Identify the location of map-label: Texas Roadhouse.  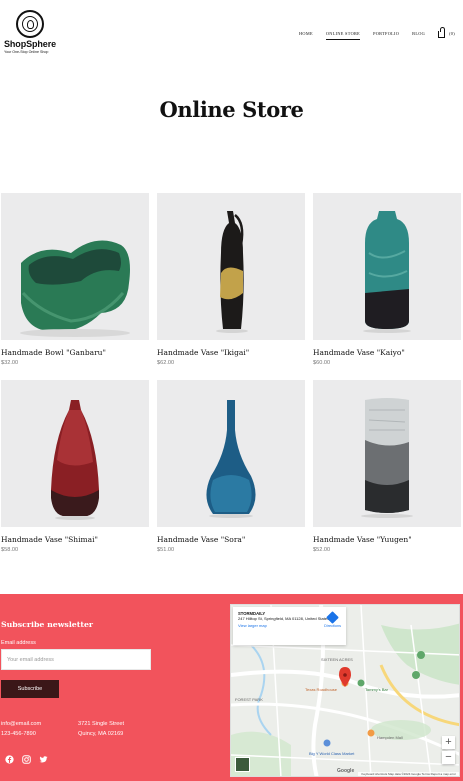
(321, 689).